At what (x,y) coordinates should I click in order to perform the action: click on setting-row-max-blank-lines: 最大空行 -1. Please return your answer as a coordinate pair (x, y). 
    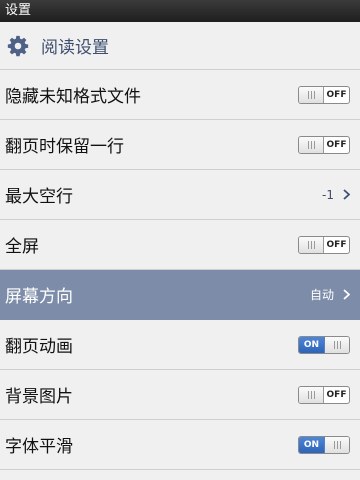
    Looking at the image, I should click on (180, 195).